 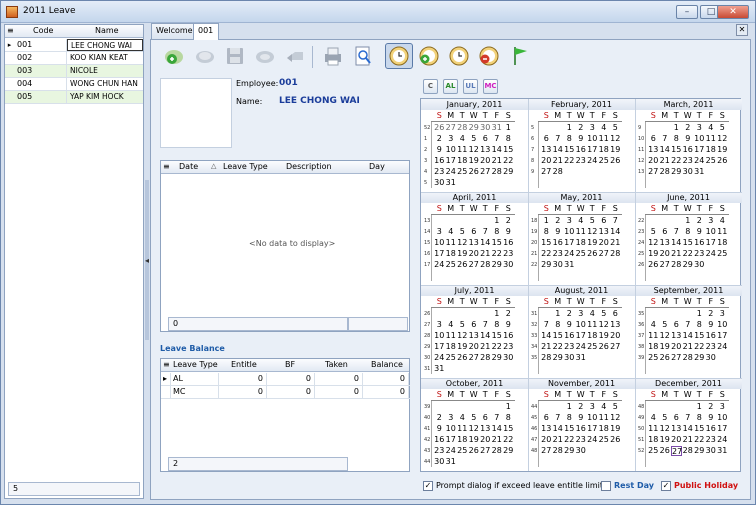 I want to click on calendar-day: 19, so click(x=474, y=440).